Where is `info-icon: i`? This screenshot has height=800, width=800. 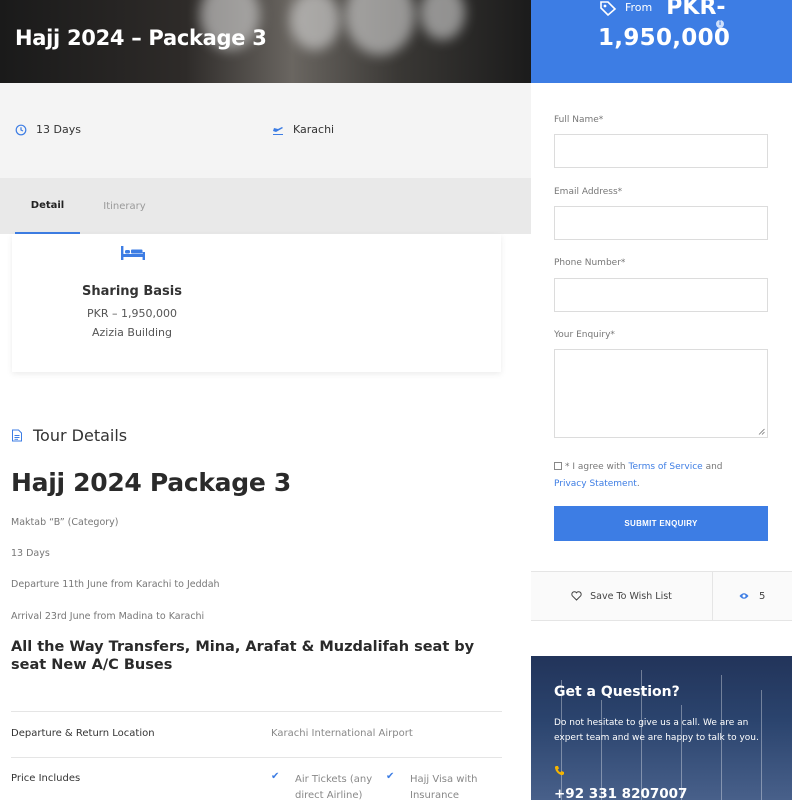
info-icon: i is located at coordinates (720, 24).